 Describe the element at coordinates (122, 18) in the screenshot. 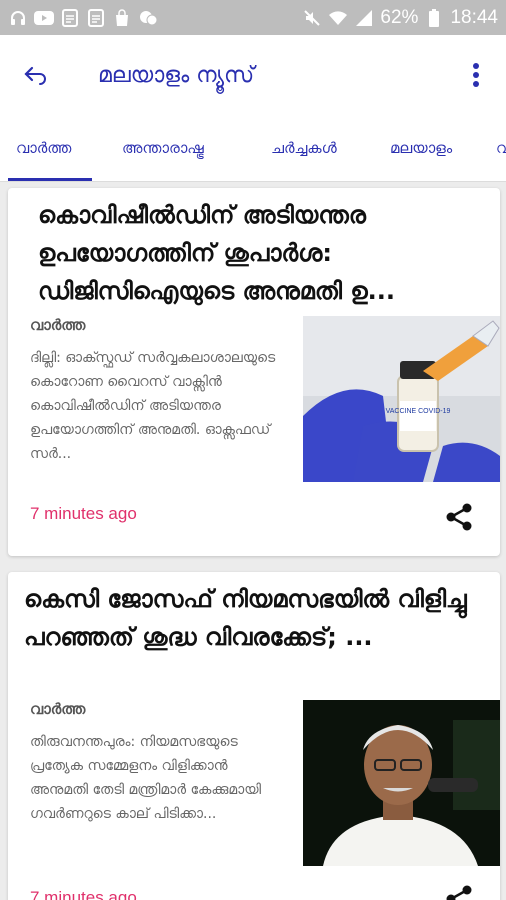

I see `shopping-bag-icon` at that location.